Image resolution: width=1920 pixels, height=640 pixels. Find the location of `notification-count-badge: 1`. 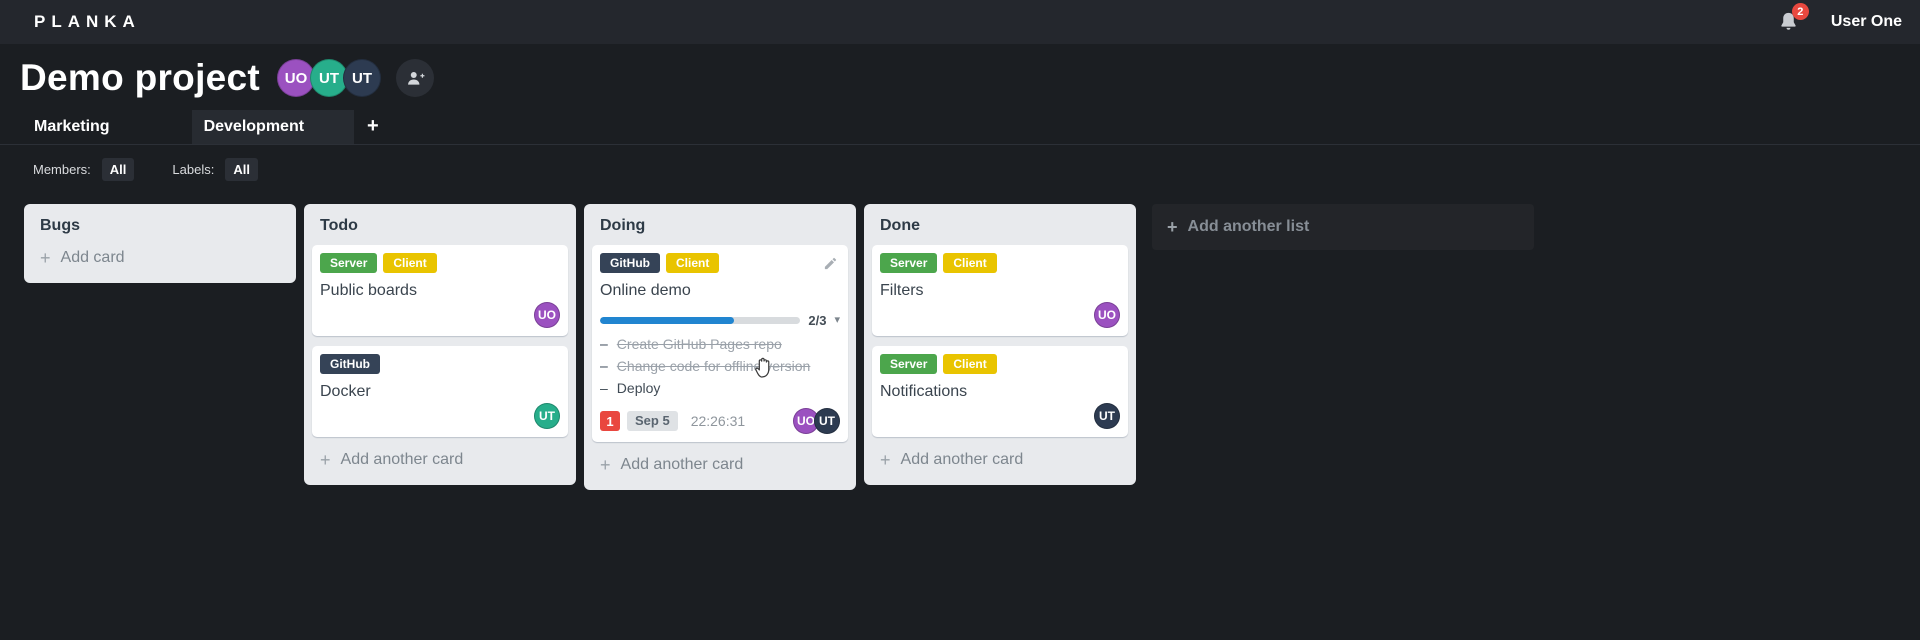

notification-count-badge: 1 is located at coordinates (610, 421).